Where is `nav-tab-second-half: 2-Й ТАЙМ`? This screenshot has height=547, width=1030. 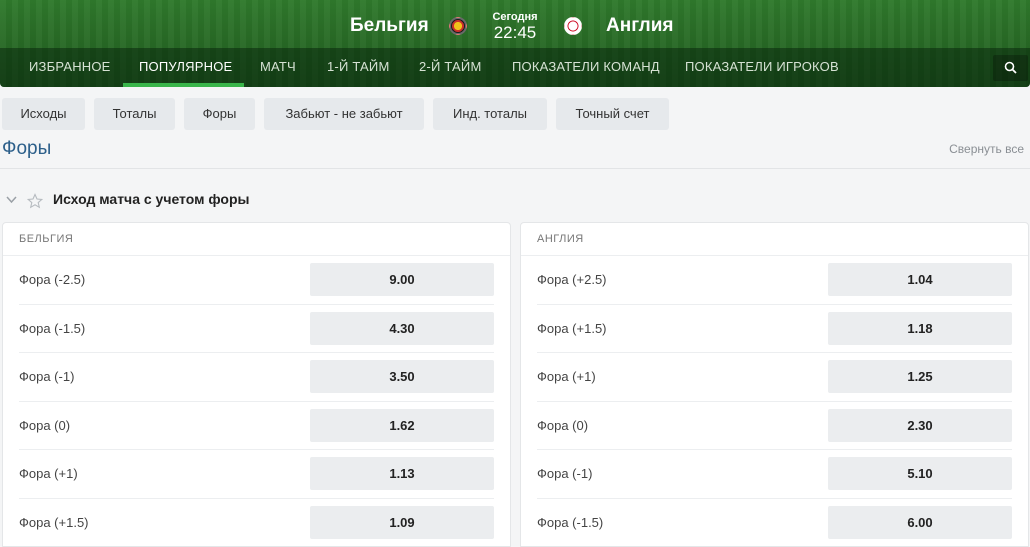 nav-tab-second-half: 2-Й ТАЙМ is located at coordinates (450, 66).